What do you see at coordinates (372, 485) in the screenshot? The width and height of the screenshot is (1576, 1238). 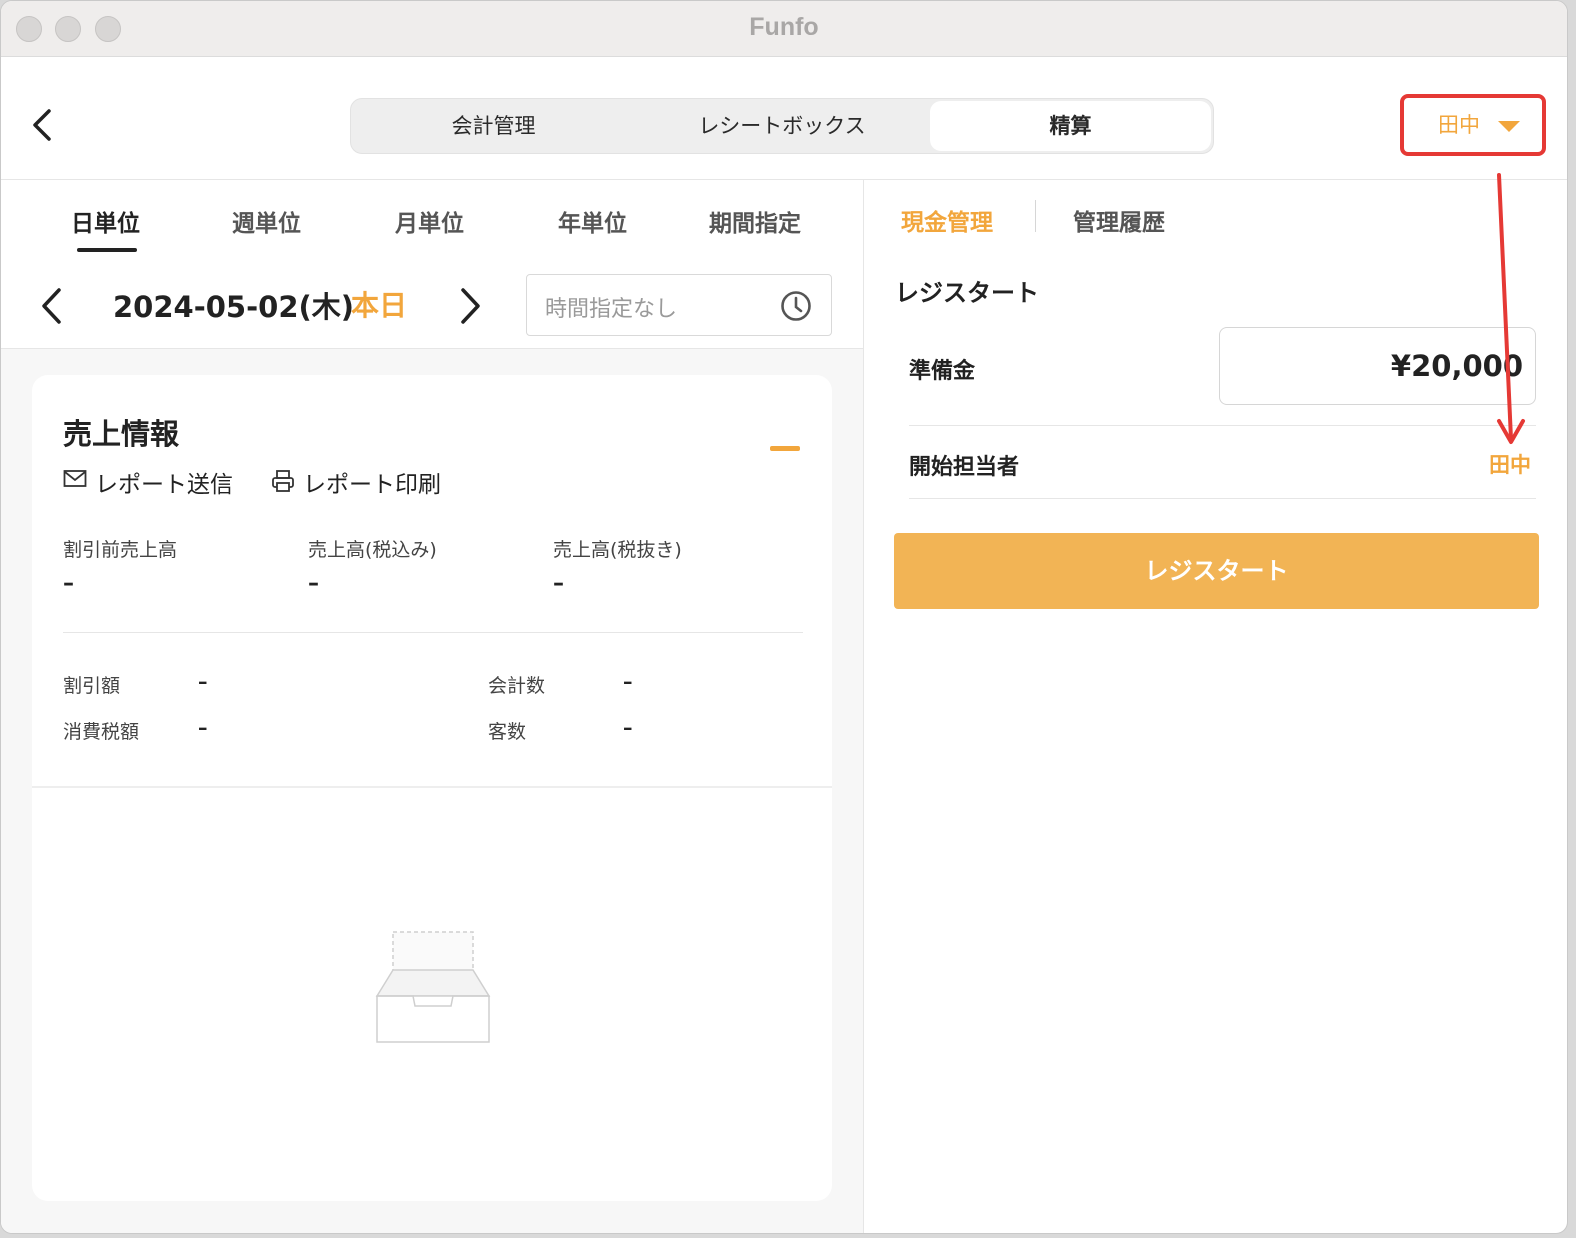 I see `print-report-label: レポート印刷` at bounding box center [372, 485].